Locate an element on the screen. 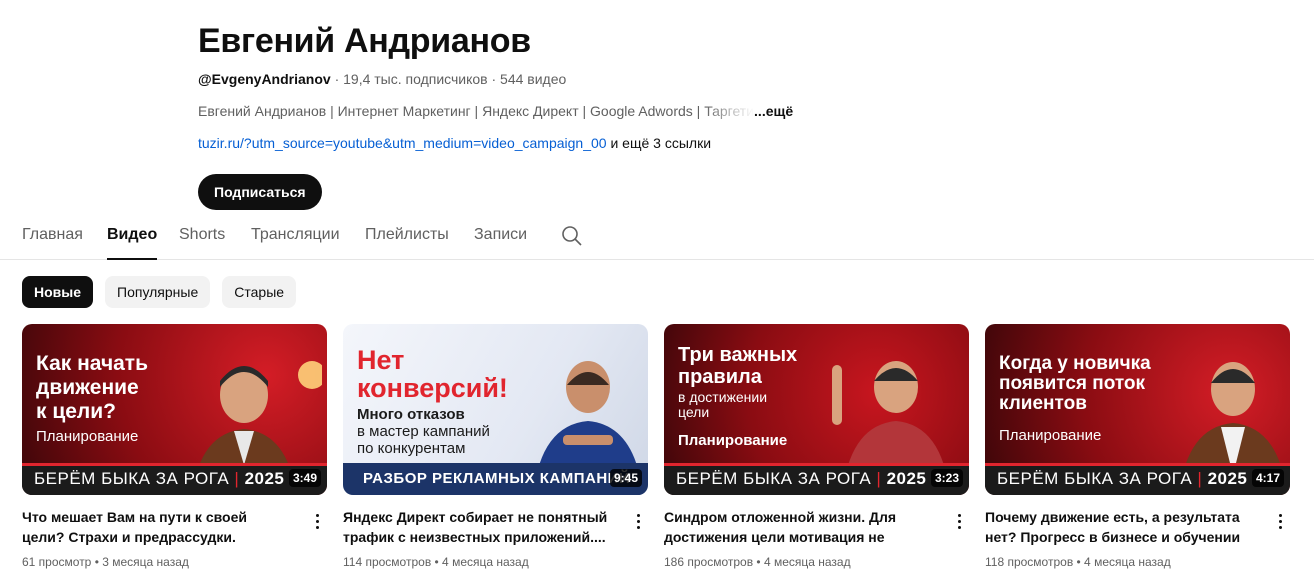 The image size is (1314, 584). subscribe-button: Подписаться is located at coordinates (260, 192).